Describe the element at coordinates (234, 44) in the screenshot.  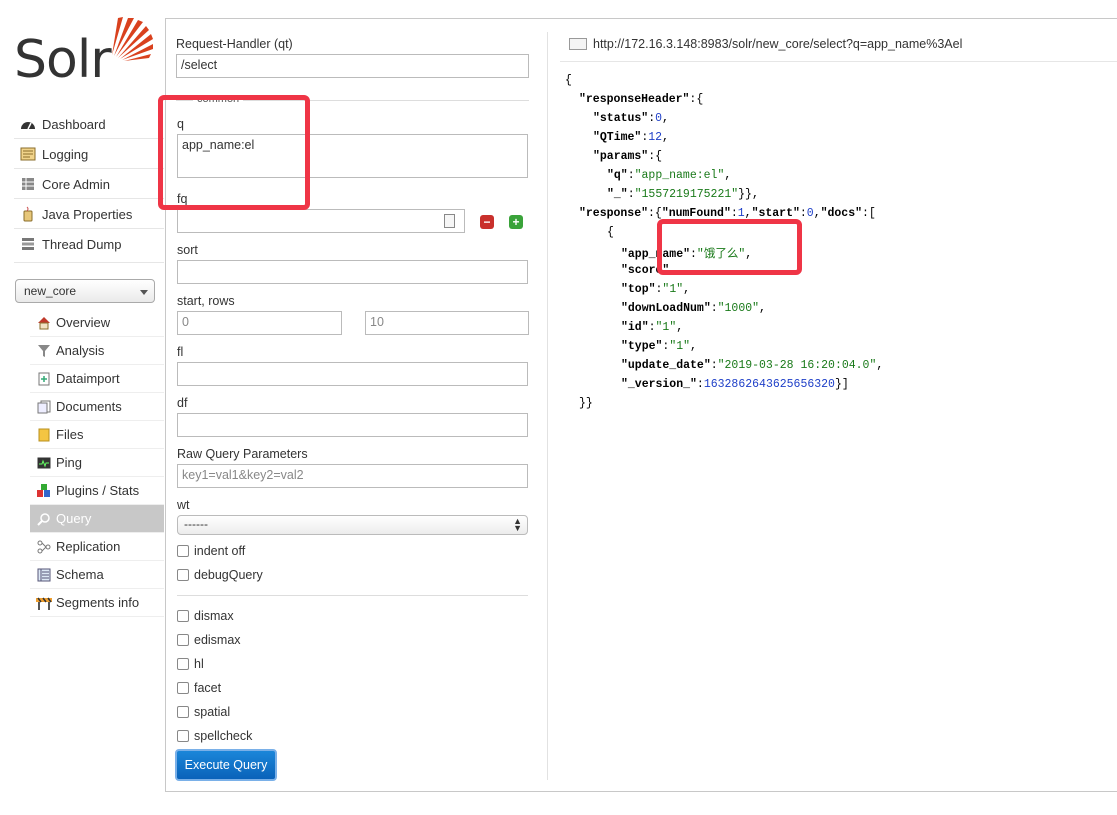
I see `qt-label: Request-Handler (qt)` at that location.